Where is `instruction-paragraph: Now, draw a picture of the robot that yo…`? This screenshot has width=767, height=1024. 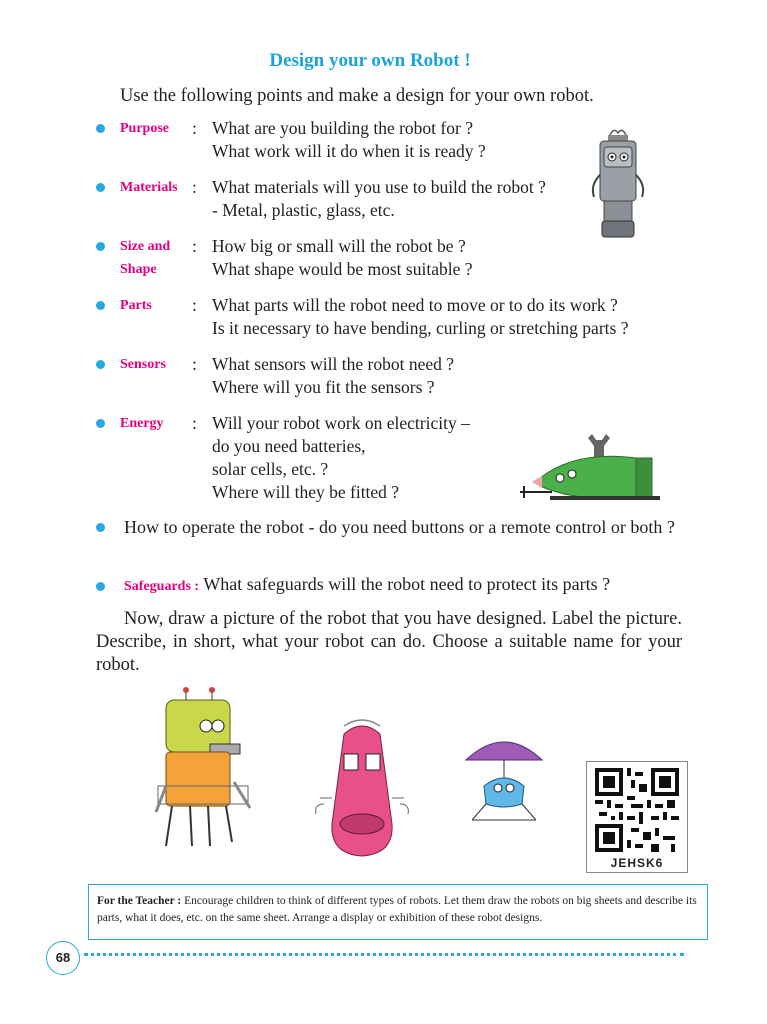
instruction-paragraph: Now, draw a picture of the robot that yo… is located at coordinates (389, 642).